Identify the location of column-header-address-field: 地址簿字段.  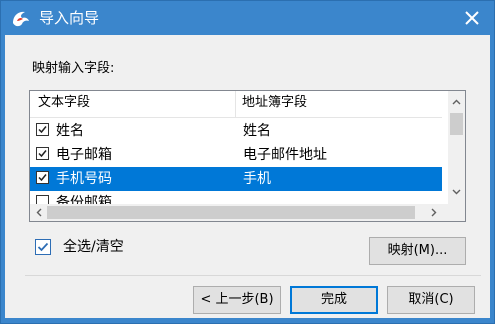
(274, 103).